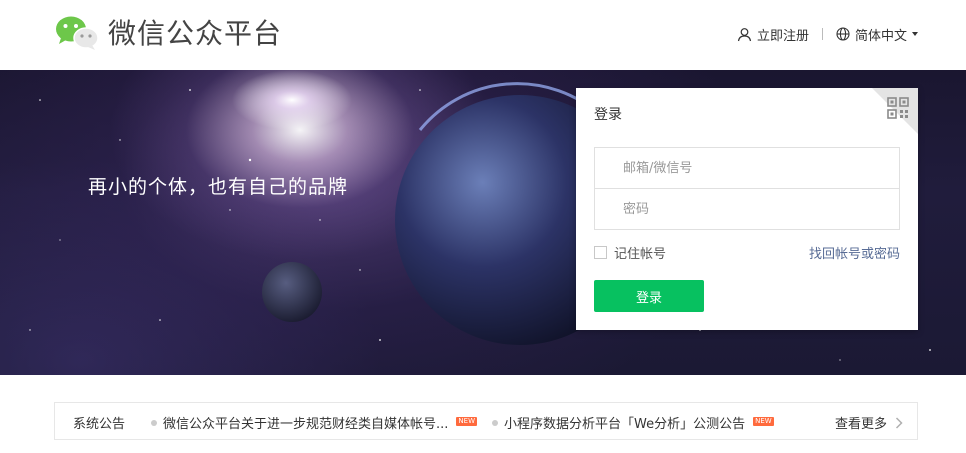 This screenshot has height=453, width=966. I want to click on register-label: 立即注册, so click(782, 36).